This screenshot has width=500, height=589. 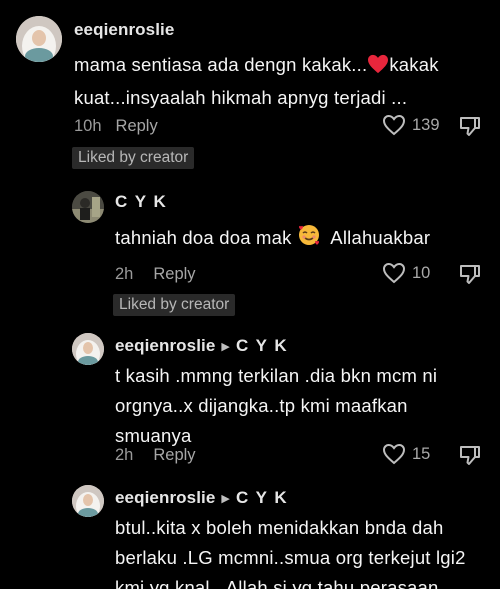 What do you see at coordinates (141, 202) in the screenshot?
I see `comment-username: C Y K` at bounding box center [141, 202].